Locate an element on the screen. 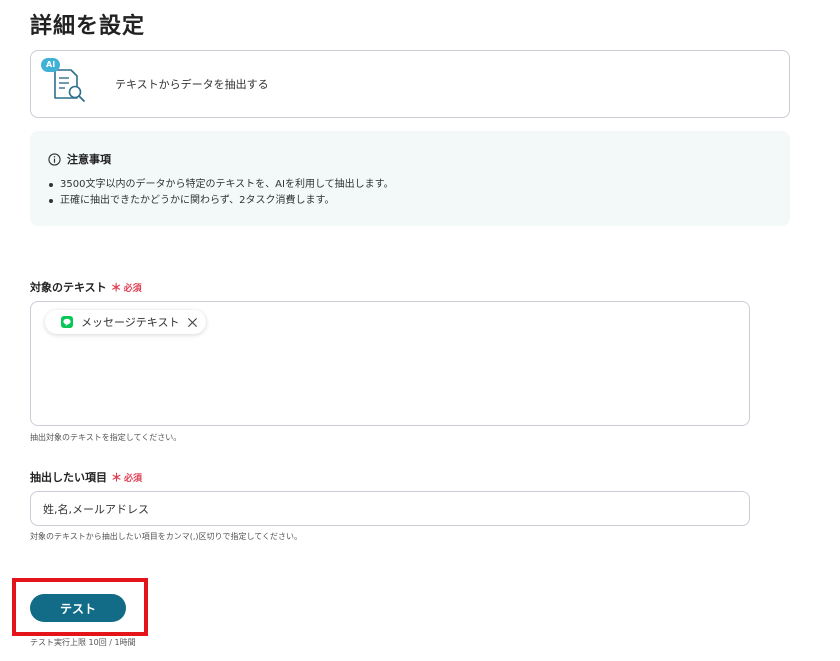 The height and width of the screenshot is (661, 840). target-text-label: 対象のテキスト ＊ 必須 is located at coordinates (86, 287).